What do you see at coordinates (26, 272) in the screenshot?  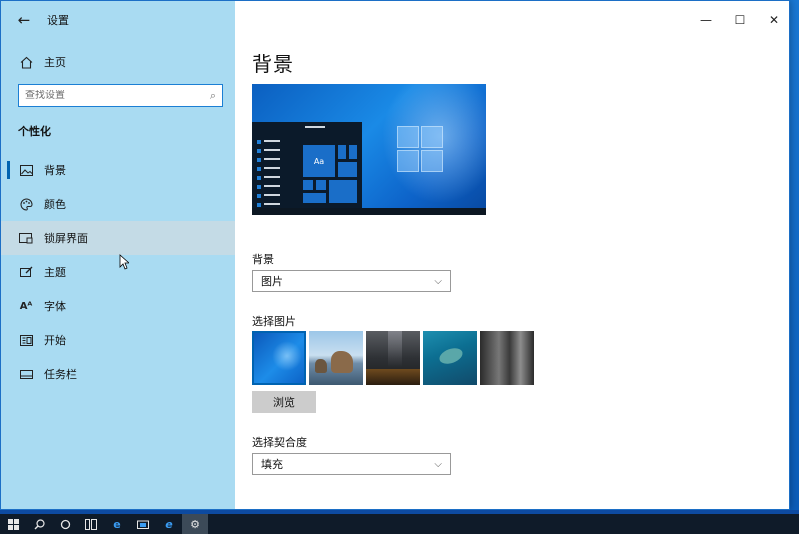 I see `brush-icon` at bounding box center [26, 272].